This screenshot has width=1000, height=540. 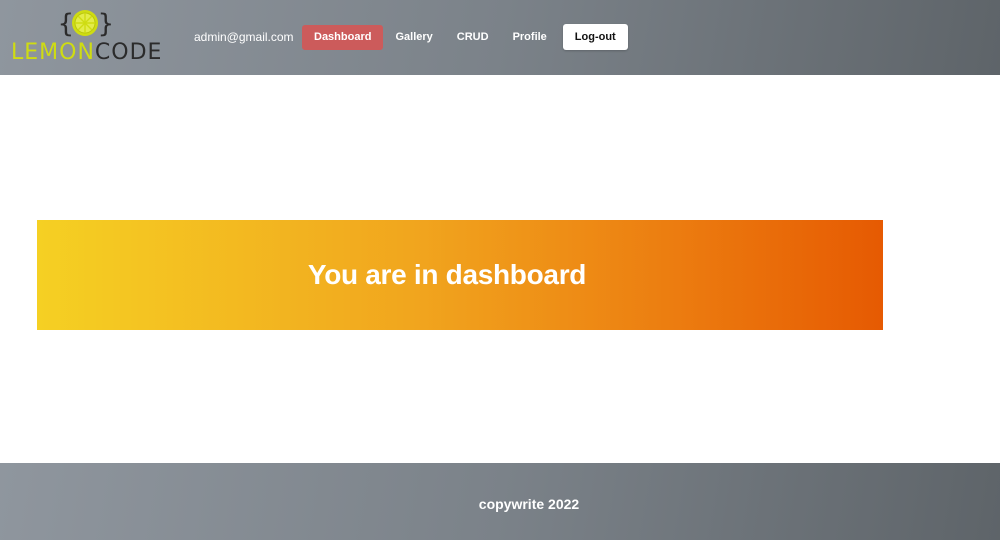 I want to click on banner-title: You are in dashboard, so click(x=447, y=274).